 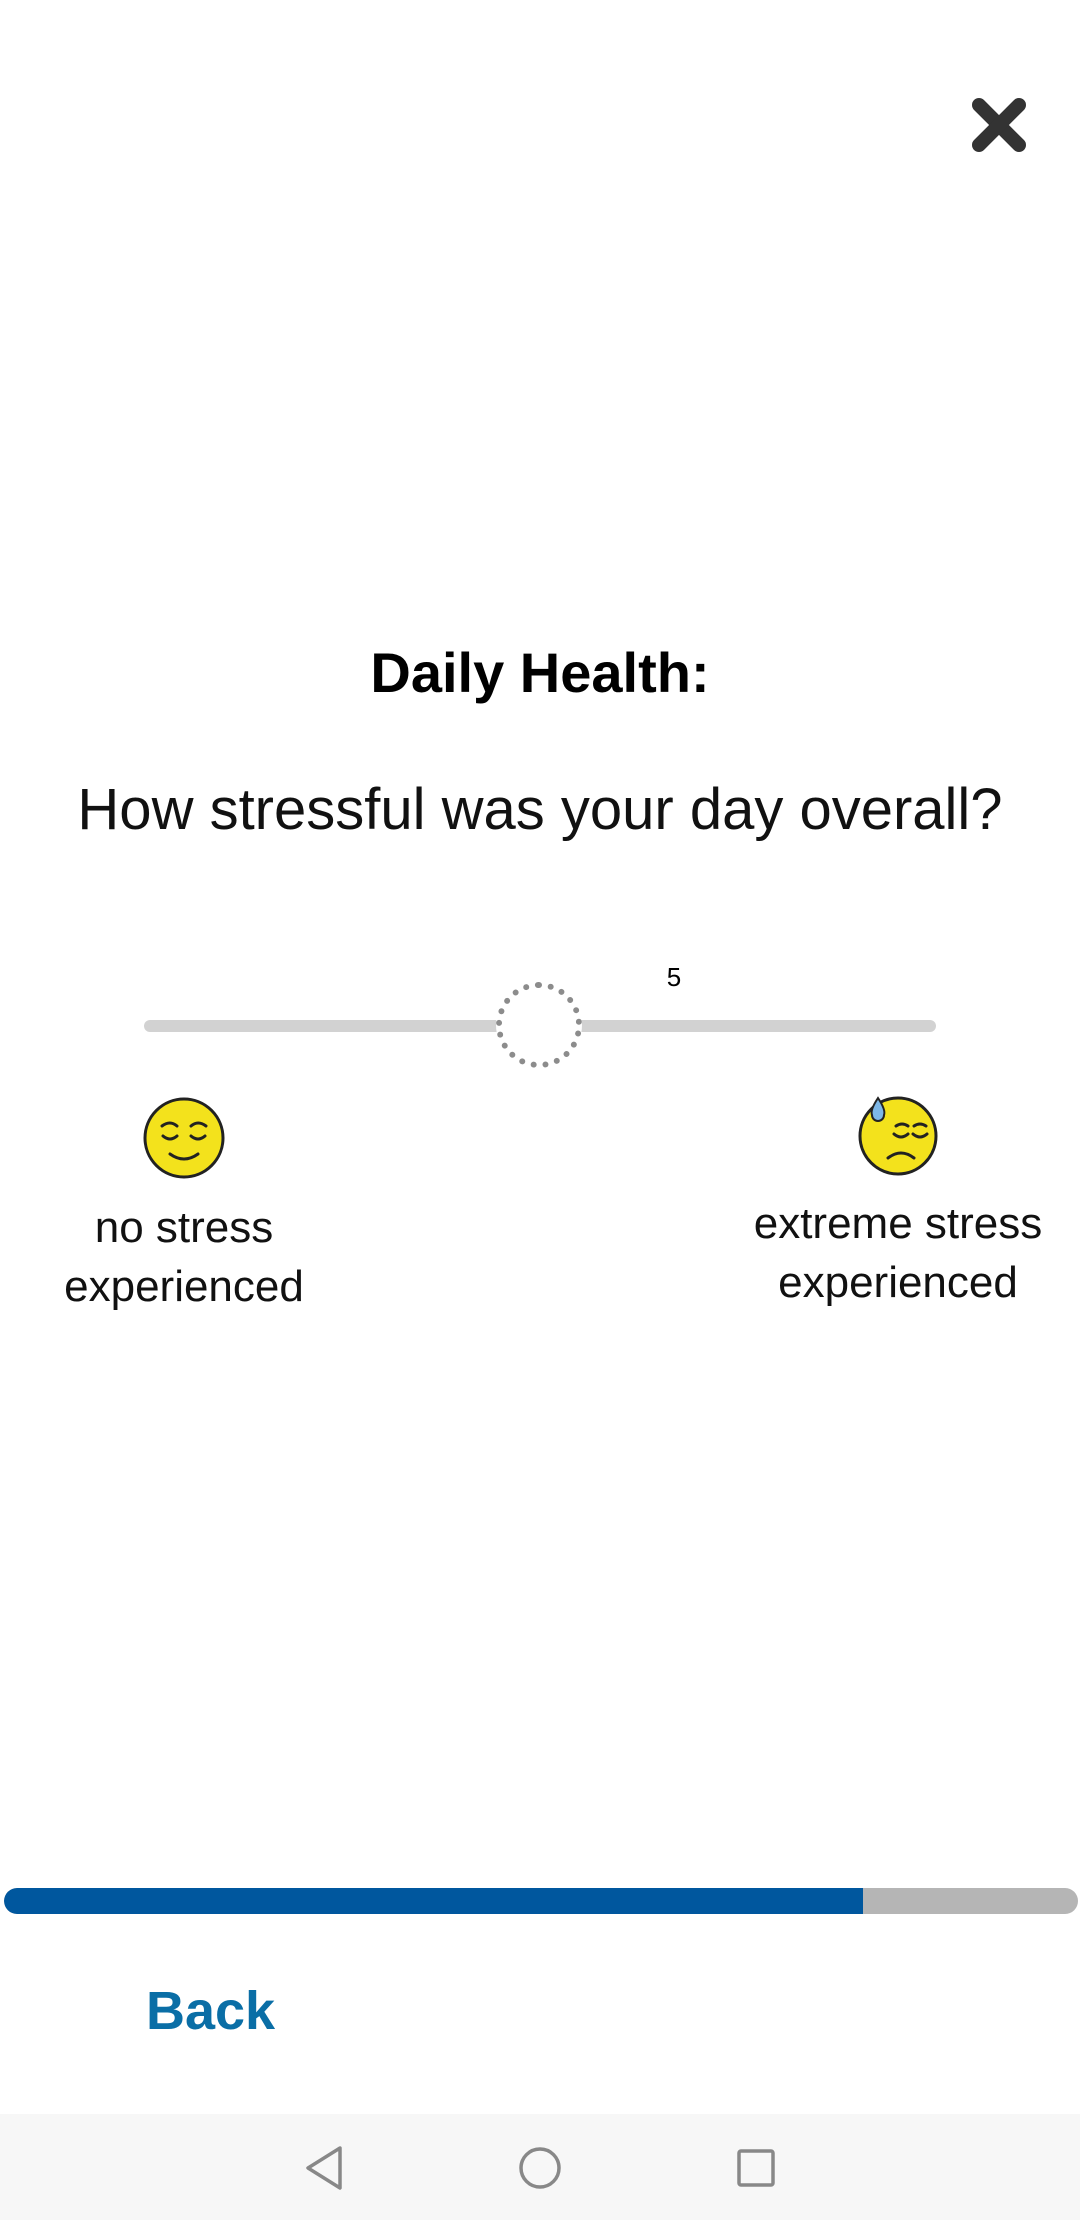 I want to click on downcast-face-with-sweat-icon, so click(x=898, y=1136).